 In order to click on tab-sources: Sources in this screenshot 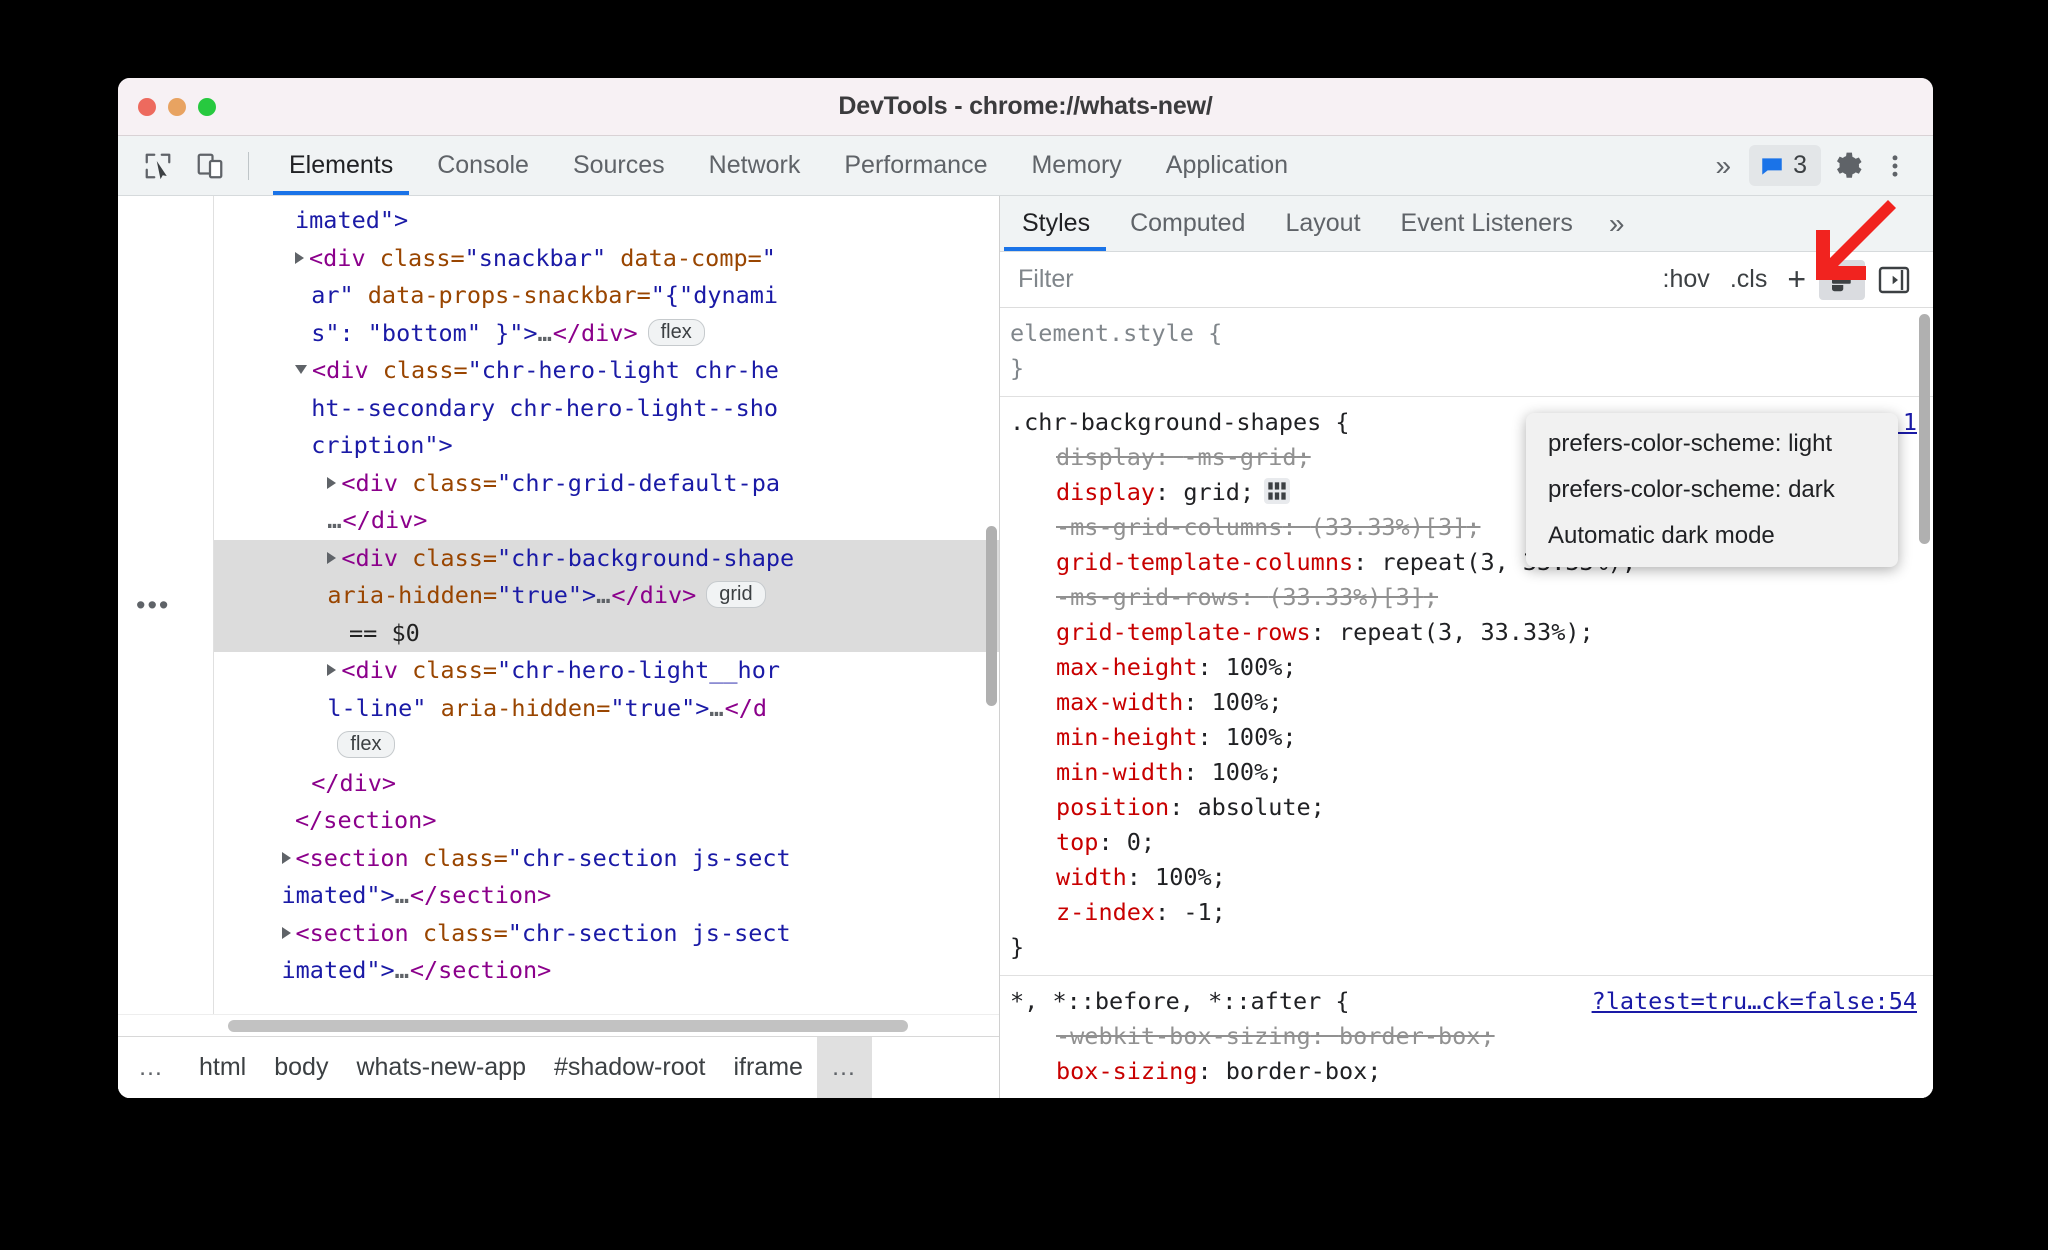, I will do `click(619, 165)`.